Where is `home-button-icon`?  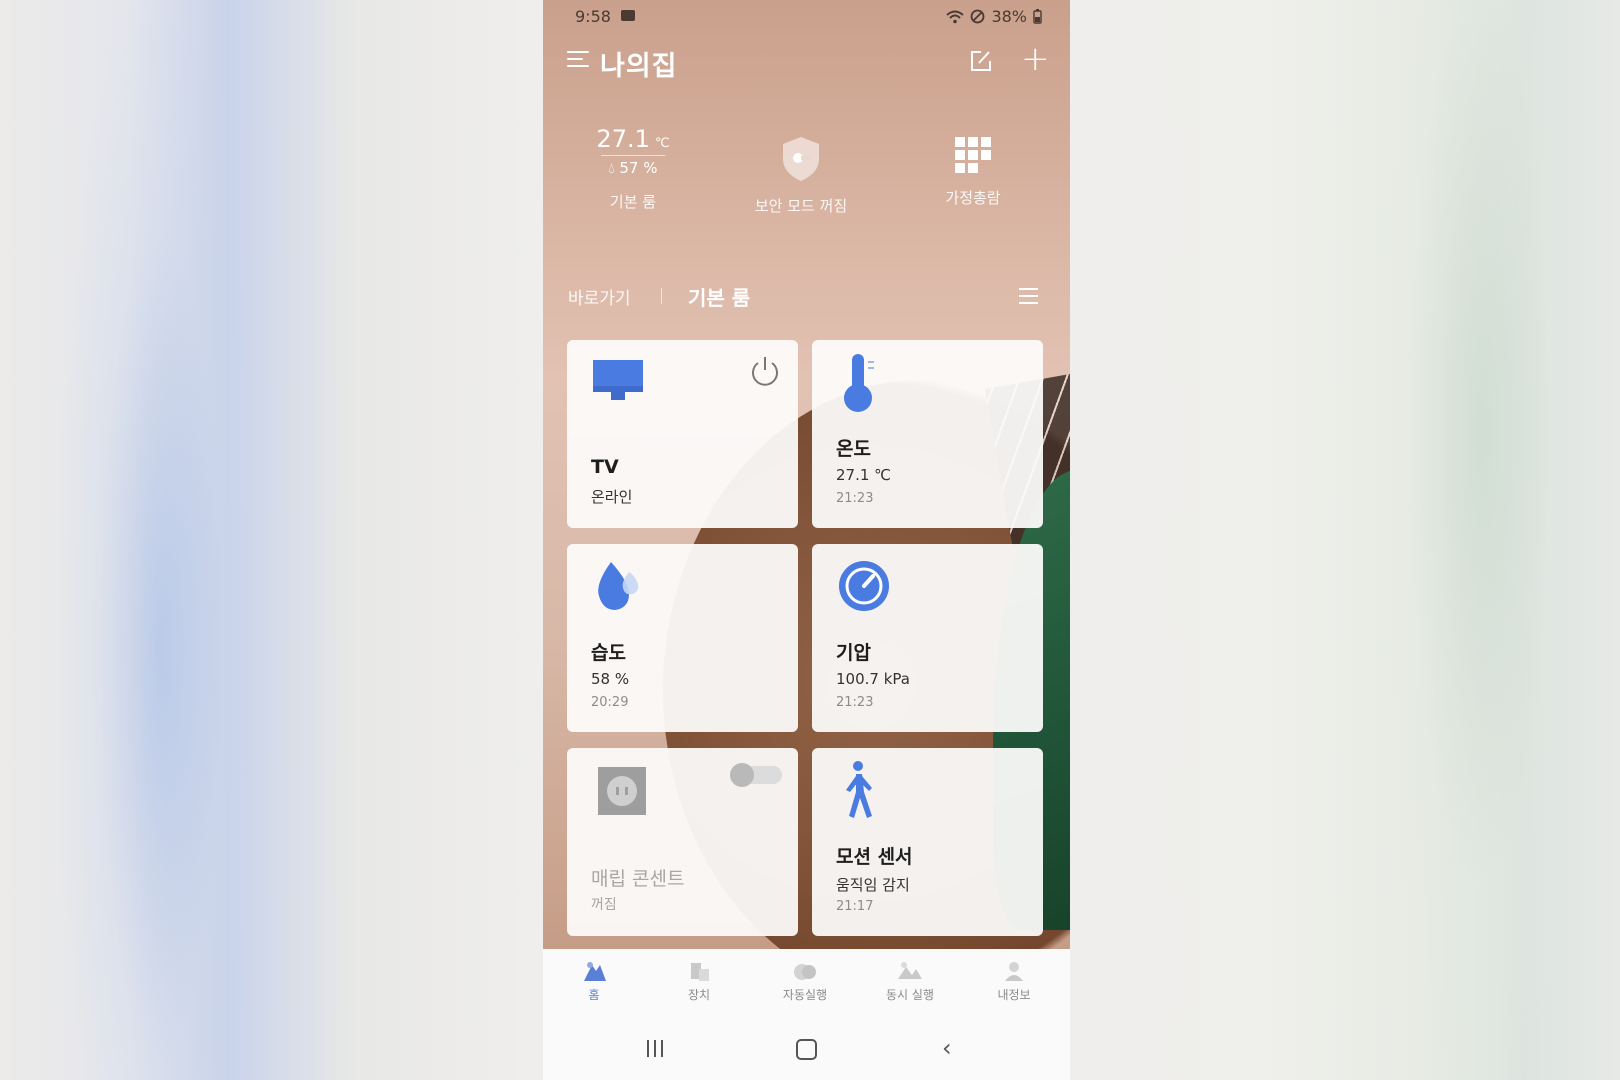
home-button-icon is located at coordinates (806, 1049).